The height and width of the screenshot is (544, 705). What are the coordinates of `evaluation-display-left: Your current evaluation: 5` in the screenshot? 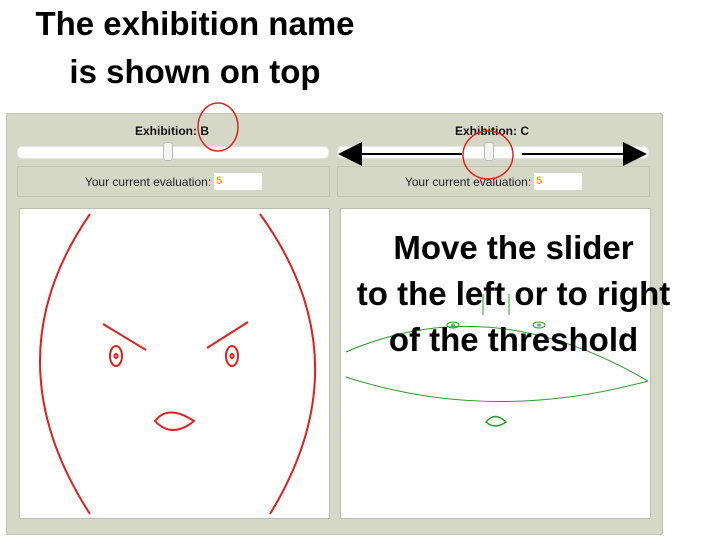 It's located at (173, 181).